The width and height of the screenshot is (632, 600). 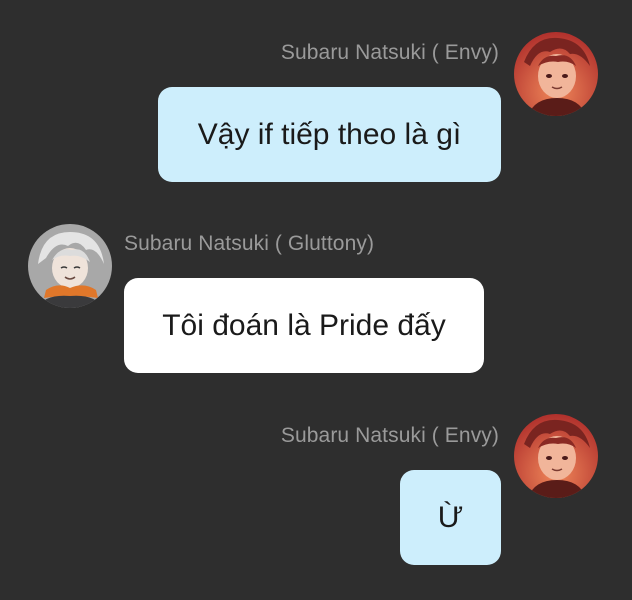 What do you see at coordinates (249, 243) in the screenshot?
I see `sender-name: Subaru Natsuki ( Gluttony)` at bounding box center [249, 243].